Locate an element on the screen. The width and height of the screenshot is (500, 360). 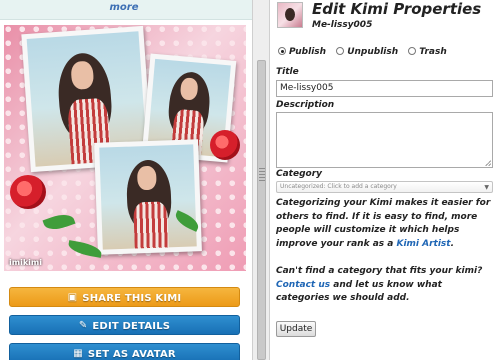
resize-grip-icon is located at coordinates (262, 175).